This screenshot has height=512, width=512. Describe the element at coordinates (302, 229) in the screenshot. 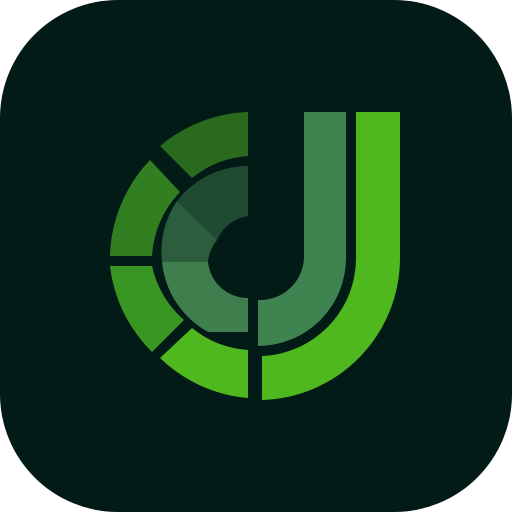

I see `j-inner-stroke` at that location.